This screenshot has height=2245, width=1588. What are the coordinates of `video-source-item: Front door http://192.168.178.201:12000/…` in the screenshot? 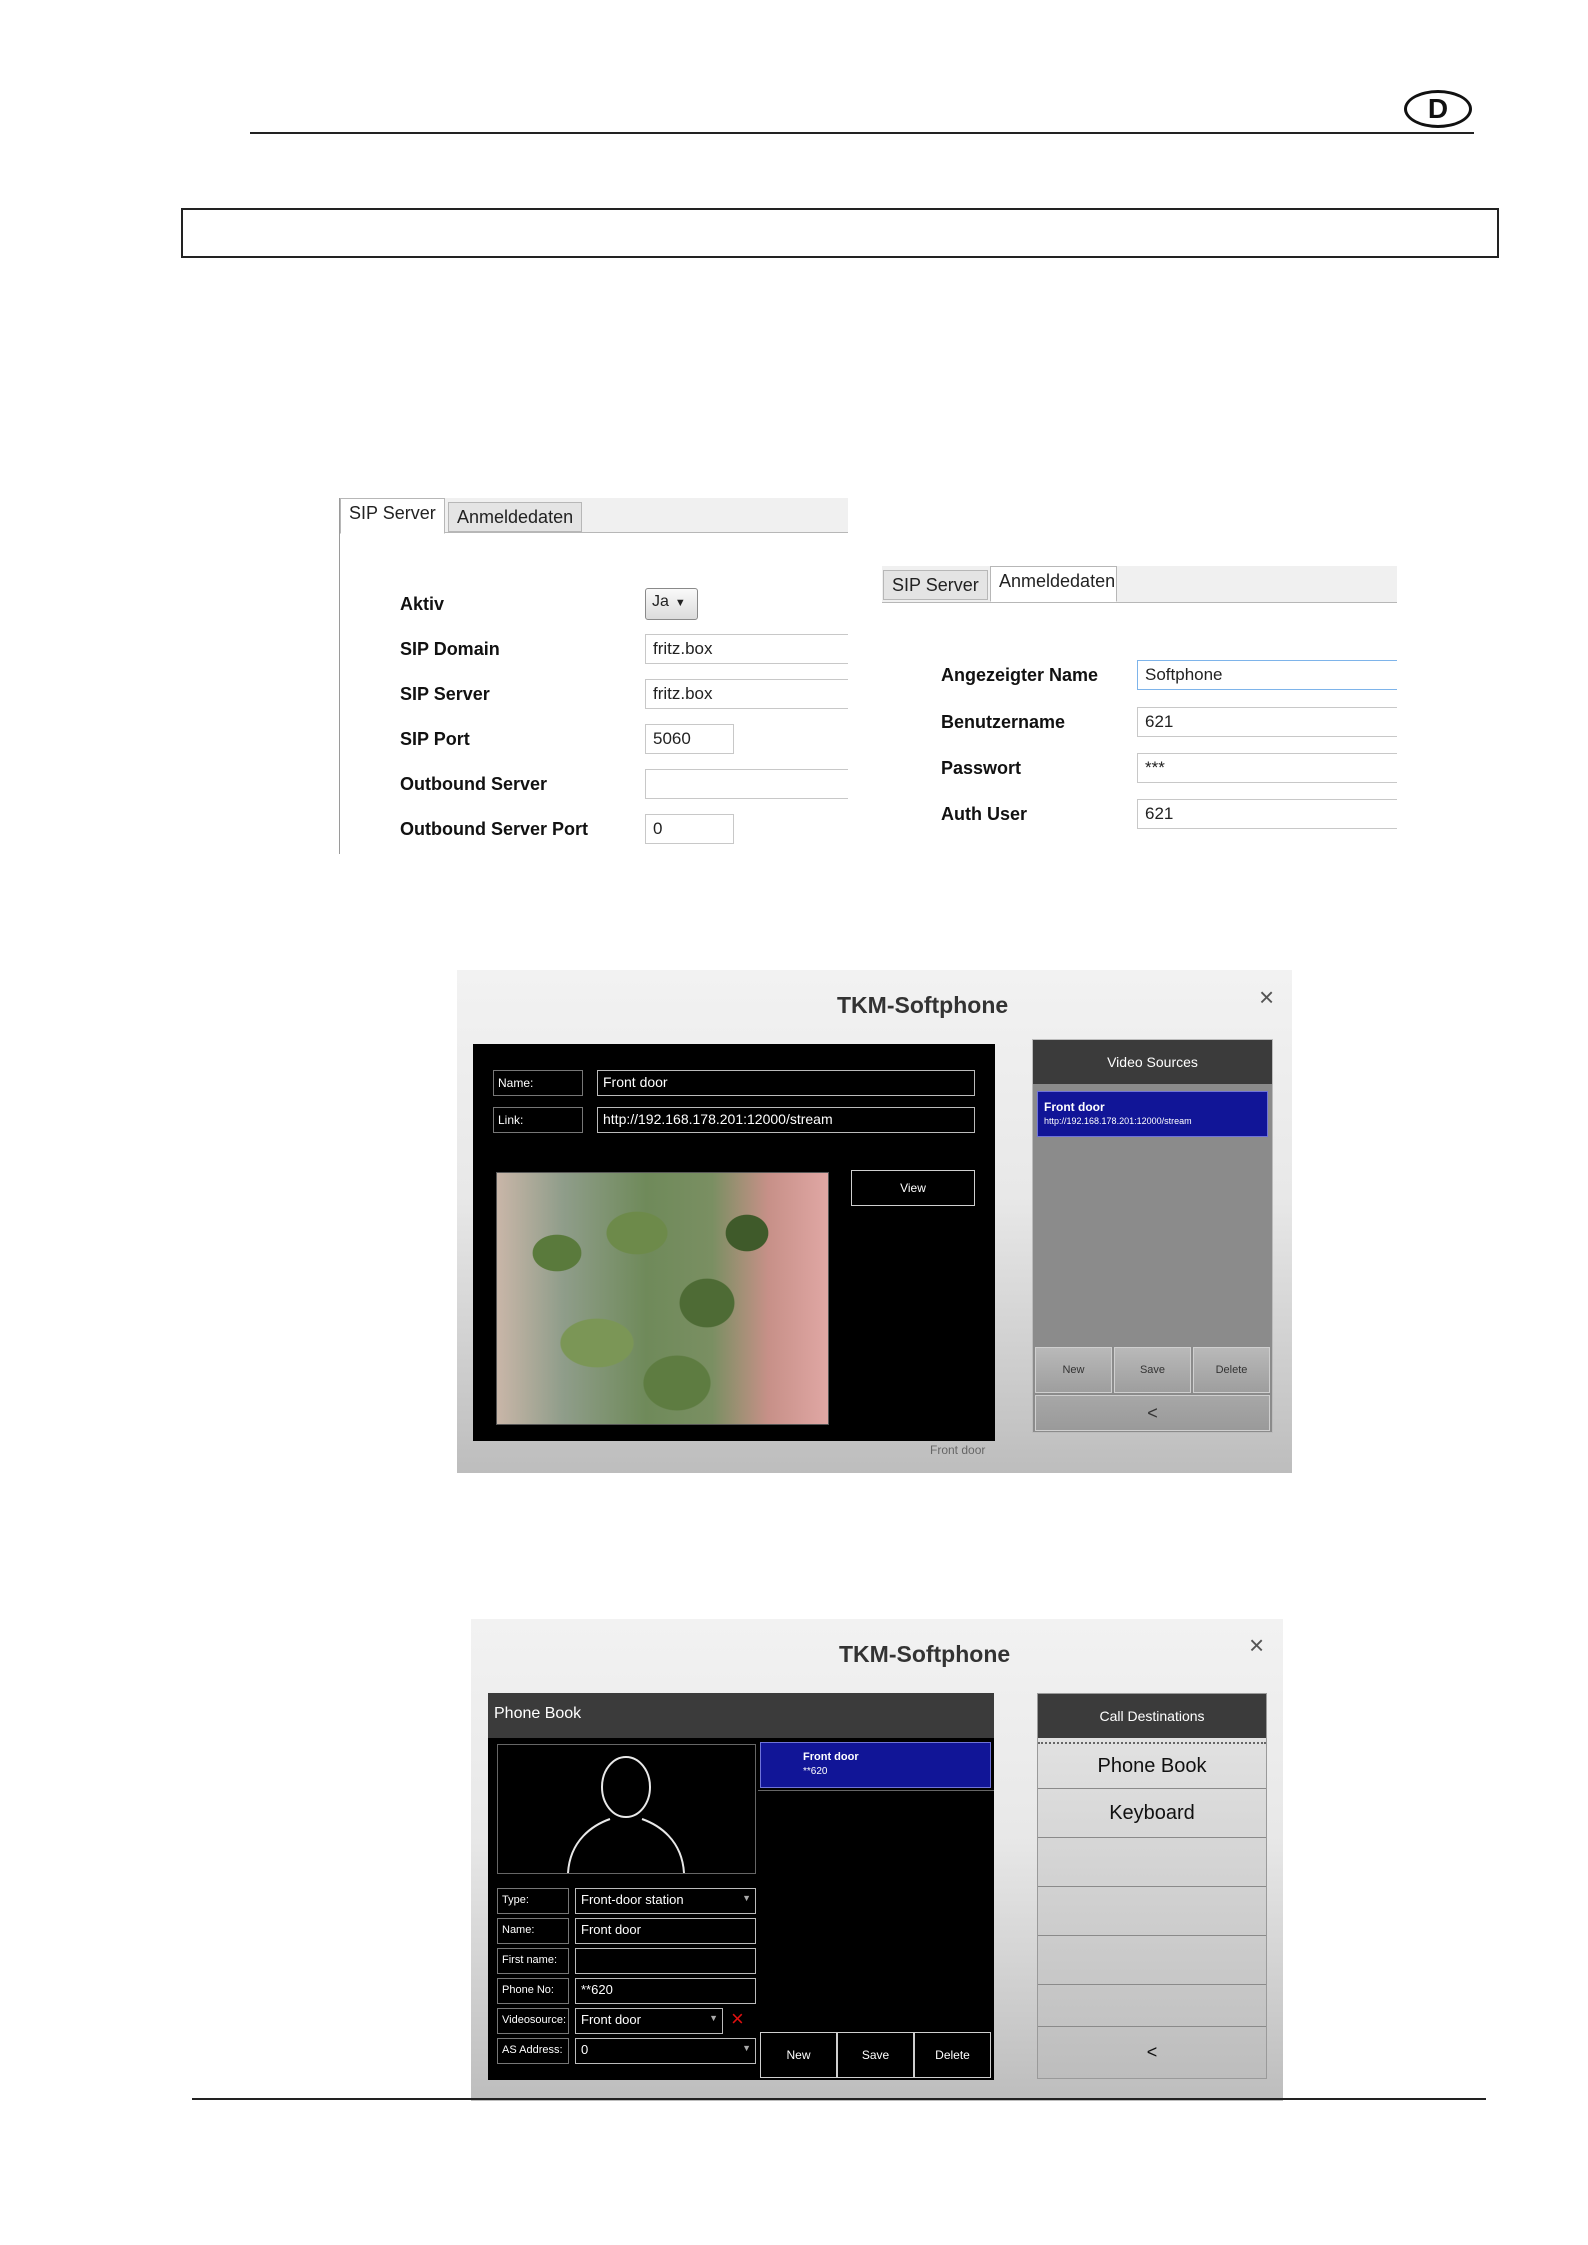 It's located at (1152, 1114).